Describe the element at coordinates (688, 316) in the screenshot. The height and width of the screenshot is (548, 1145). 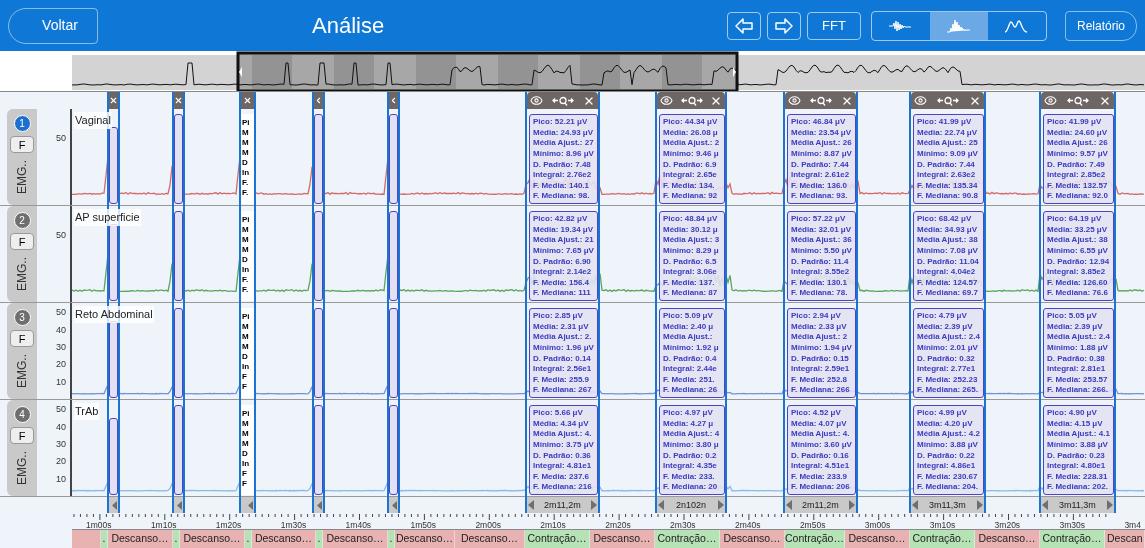
I see `readout-line: Pico: 5.09 μV` at that location.